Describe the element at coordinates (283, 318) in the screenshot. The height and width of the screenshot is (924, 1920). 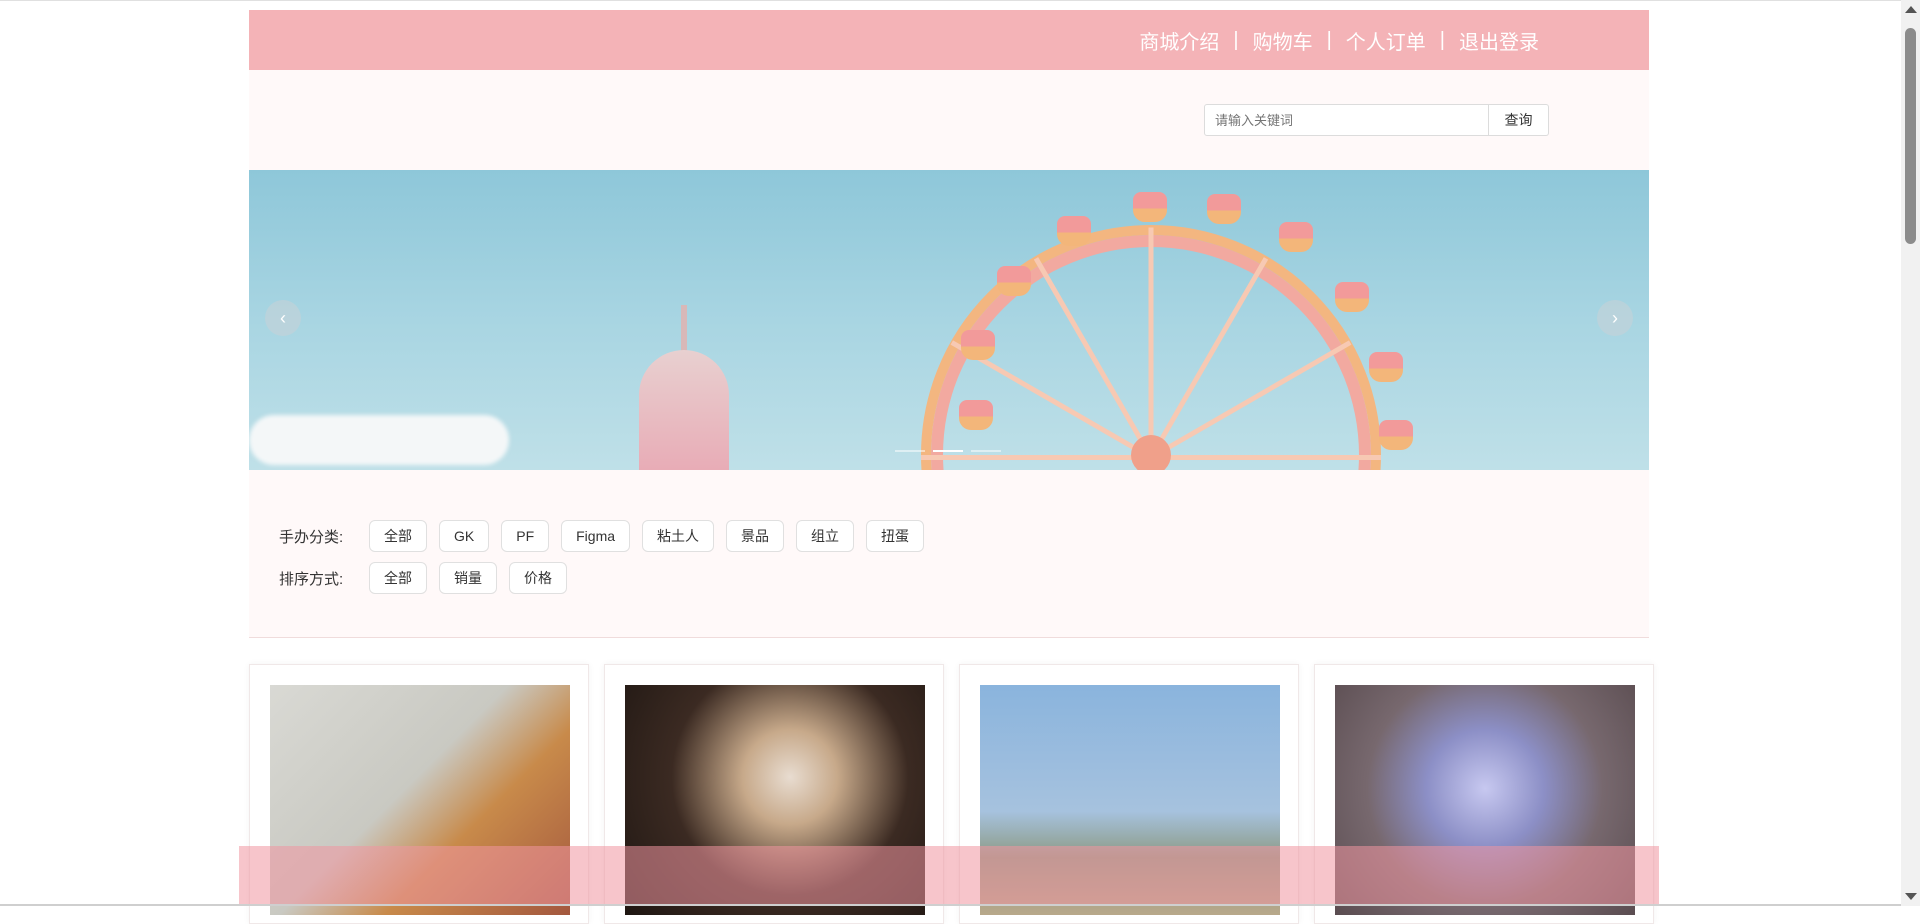
I see `carousel-prev-icon: ‹` at that location.